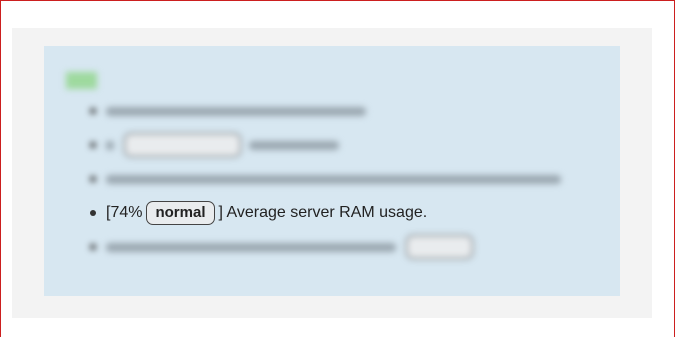 The height and width of the screenshot is (337, 675). I want to click on status-badge: normal, so click(180, 213).